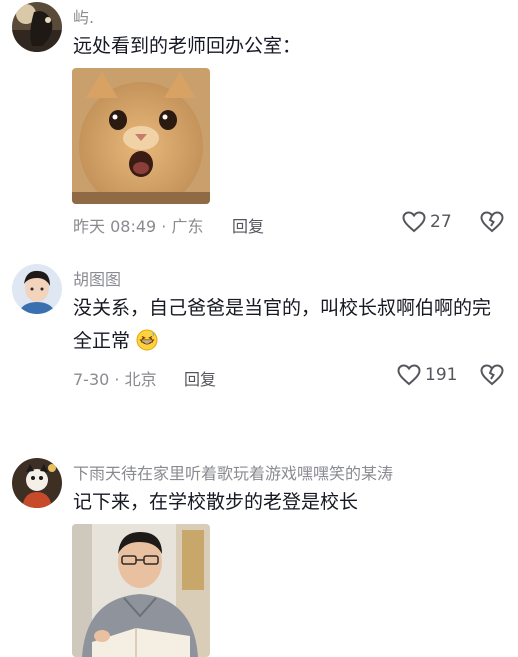  Describe the element at coordinates (83, 16) in the screenshot. I see `comment-username: 屿.` at that location.